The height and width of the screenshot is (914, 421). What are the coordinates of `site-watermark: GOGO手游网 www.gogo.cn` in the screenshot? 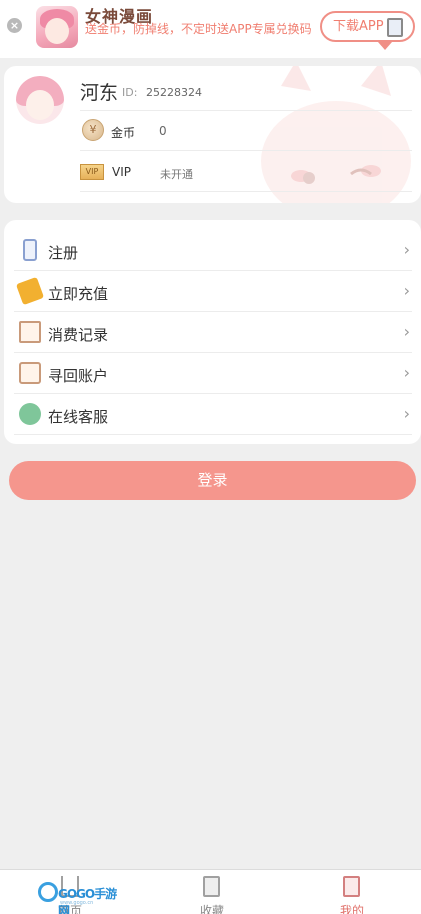 It's located at (79, 897).